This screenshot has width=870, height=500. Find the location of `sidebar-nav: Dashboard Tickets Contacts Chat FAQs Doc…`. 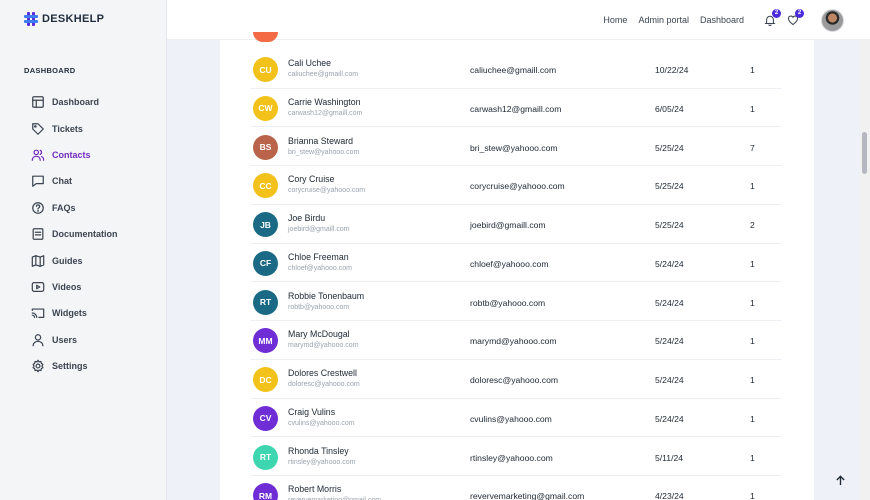

sidebar-nav: Dashboard Tickets Contacts Chat FAQs Doc… is located at coordinates (74, 234).